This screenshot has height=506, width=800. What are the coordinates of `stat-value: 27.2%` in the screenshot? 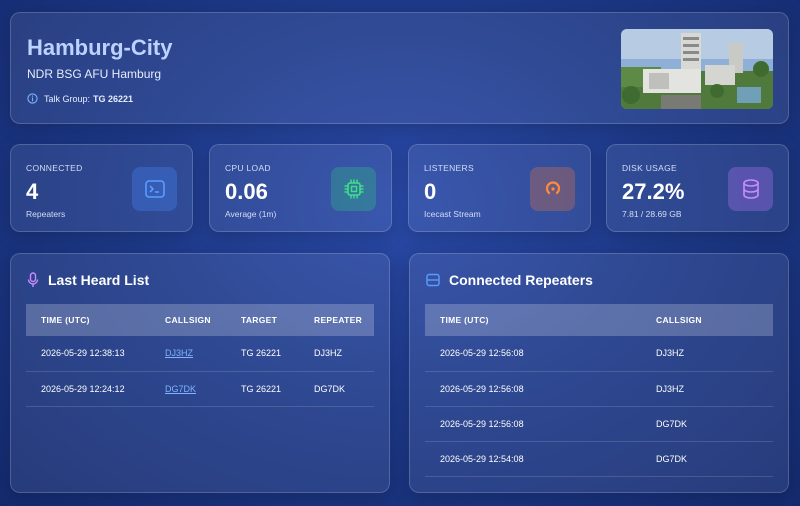 It's located at (653, 191).